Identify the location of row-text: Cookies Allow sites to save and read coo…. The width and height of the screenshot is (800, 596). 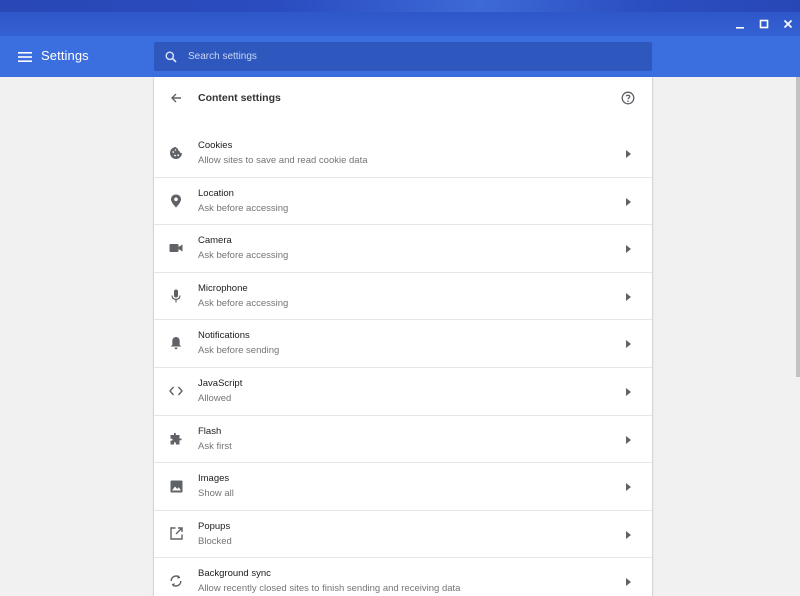
(283, 153).